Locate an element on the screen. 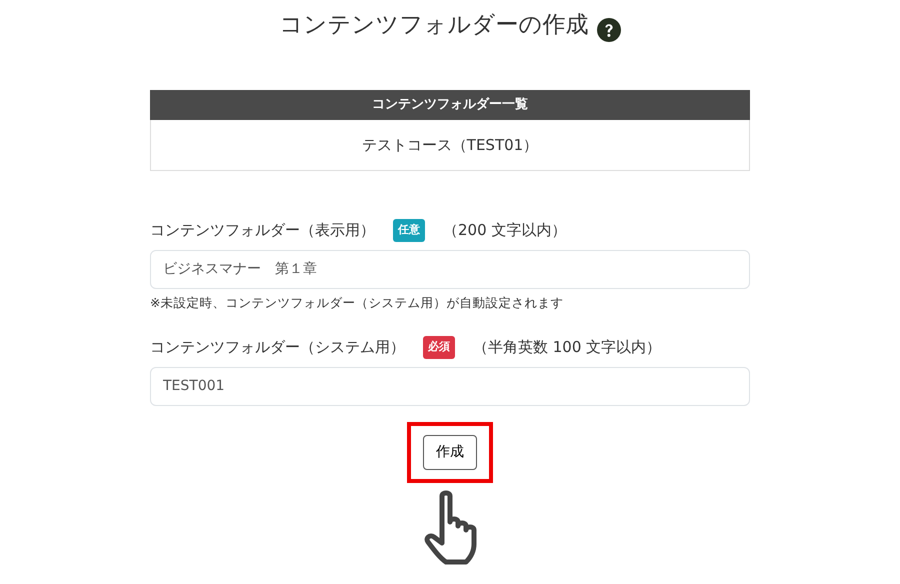 This screenshot has width=900, height=584. help-icon is located at coordinates (608, 30).